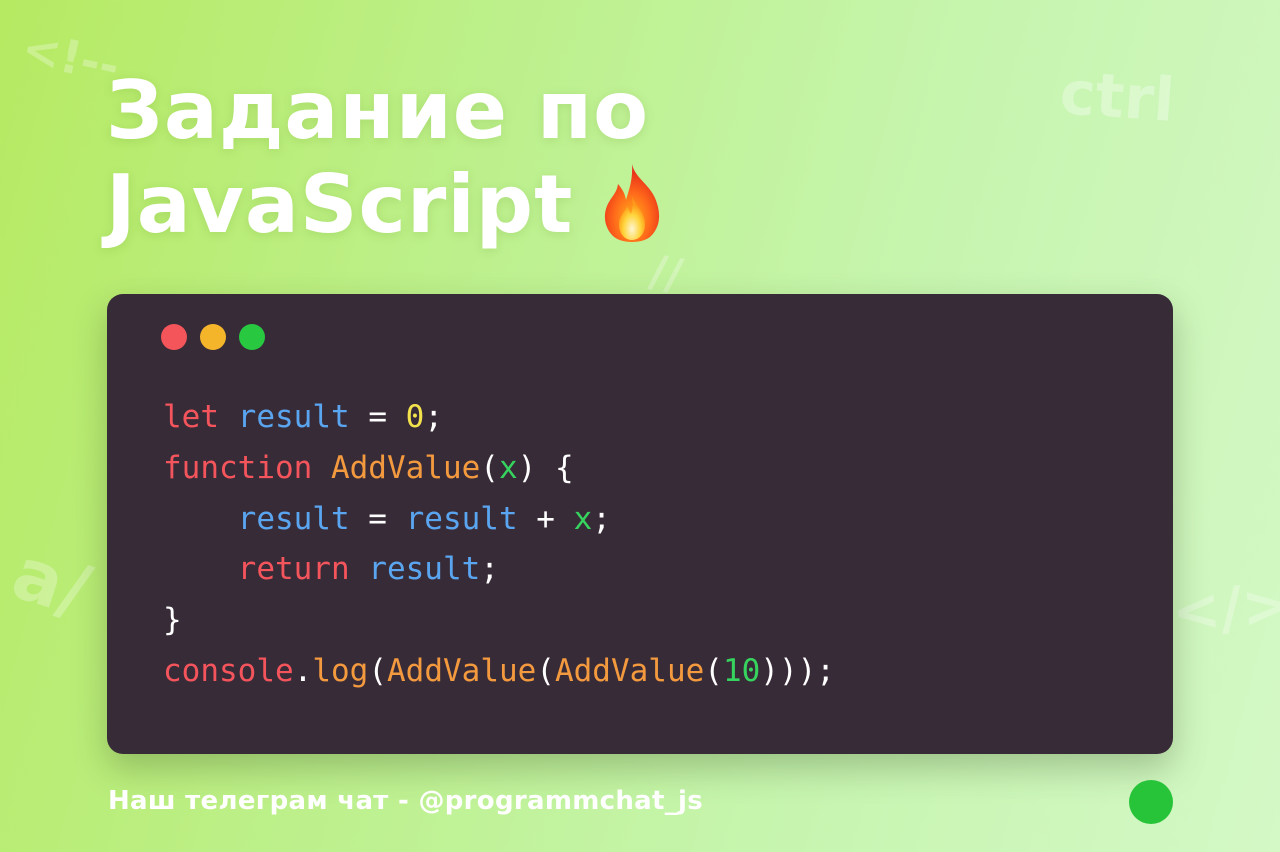  I want to click on fire-icon, so click(632, 203).